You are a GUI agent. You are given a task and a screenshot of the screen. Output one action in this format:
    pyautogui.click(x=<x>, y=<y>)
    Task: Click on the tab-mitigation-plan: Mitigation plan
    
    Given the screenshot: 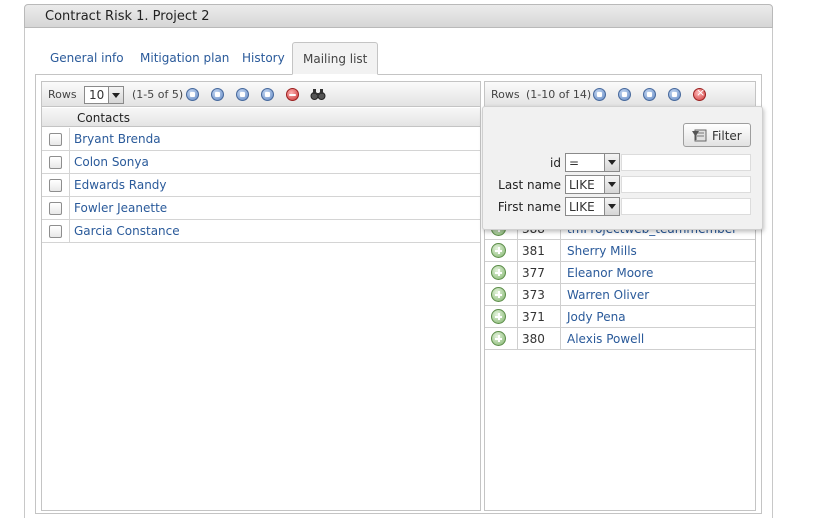 What is the action you would take?
    pyautogui.click(x=184, y=58)
    